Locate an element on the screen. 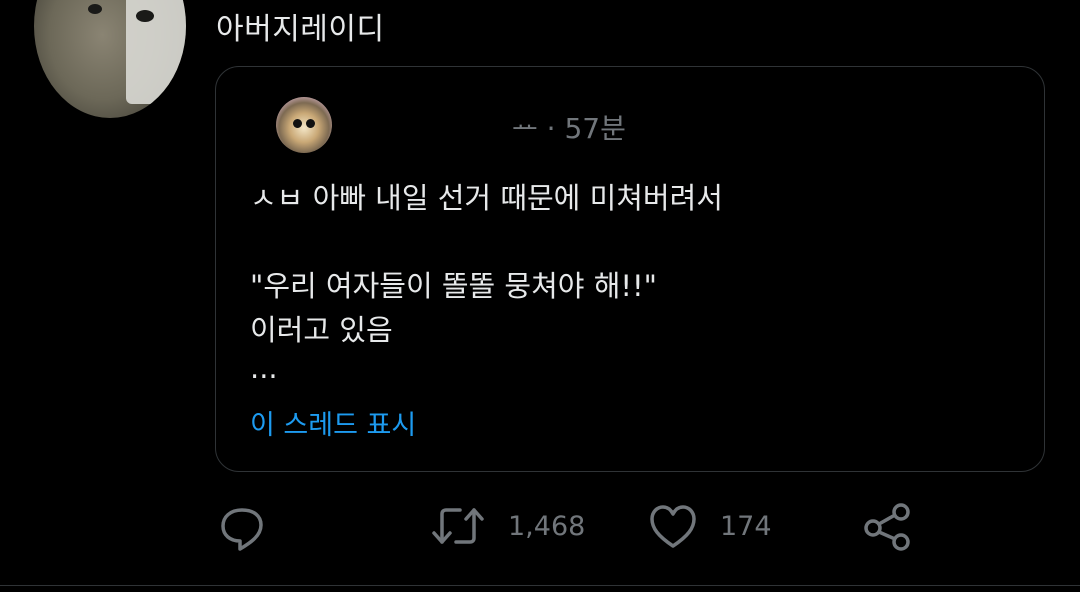 This screenshot has width=1080, height=592. reply-button is located at coordinates (242, 526).